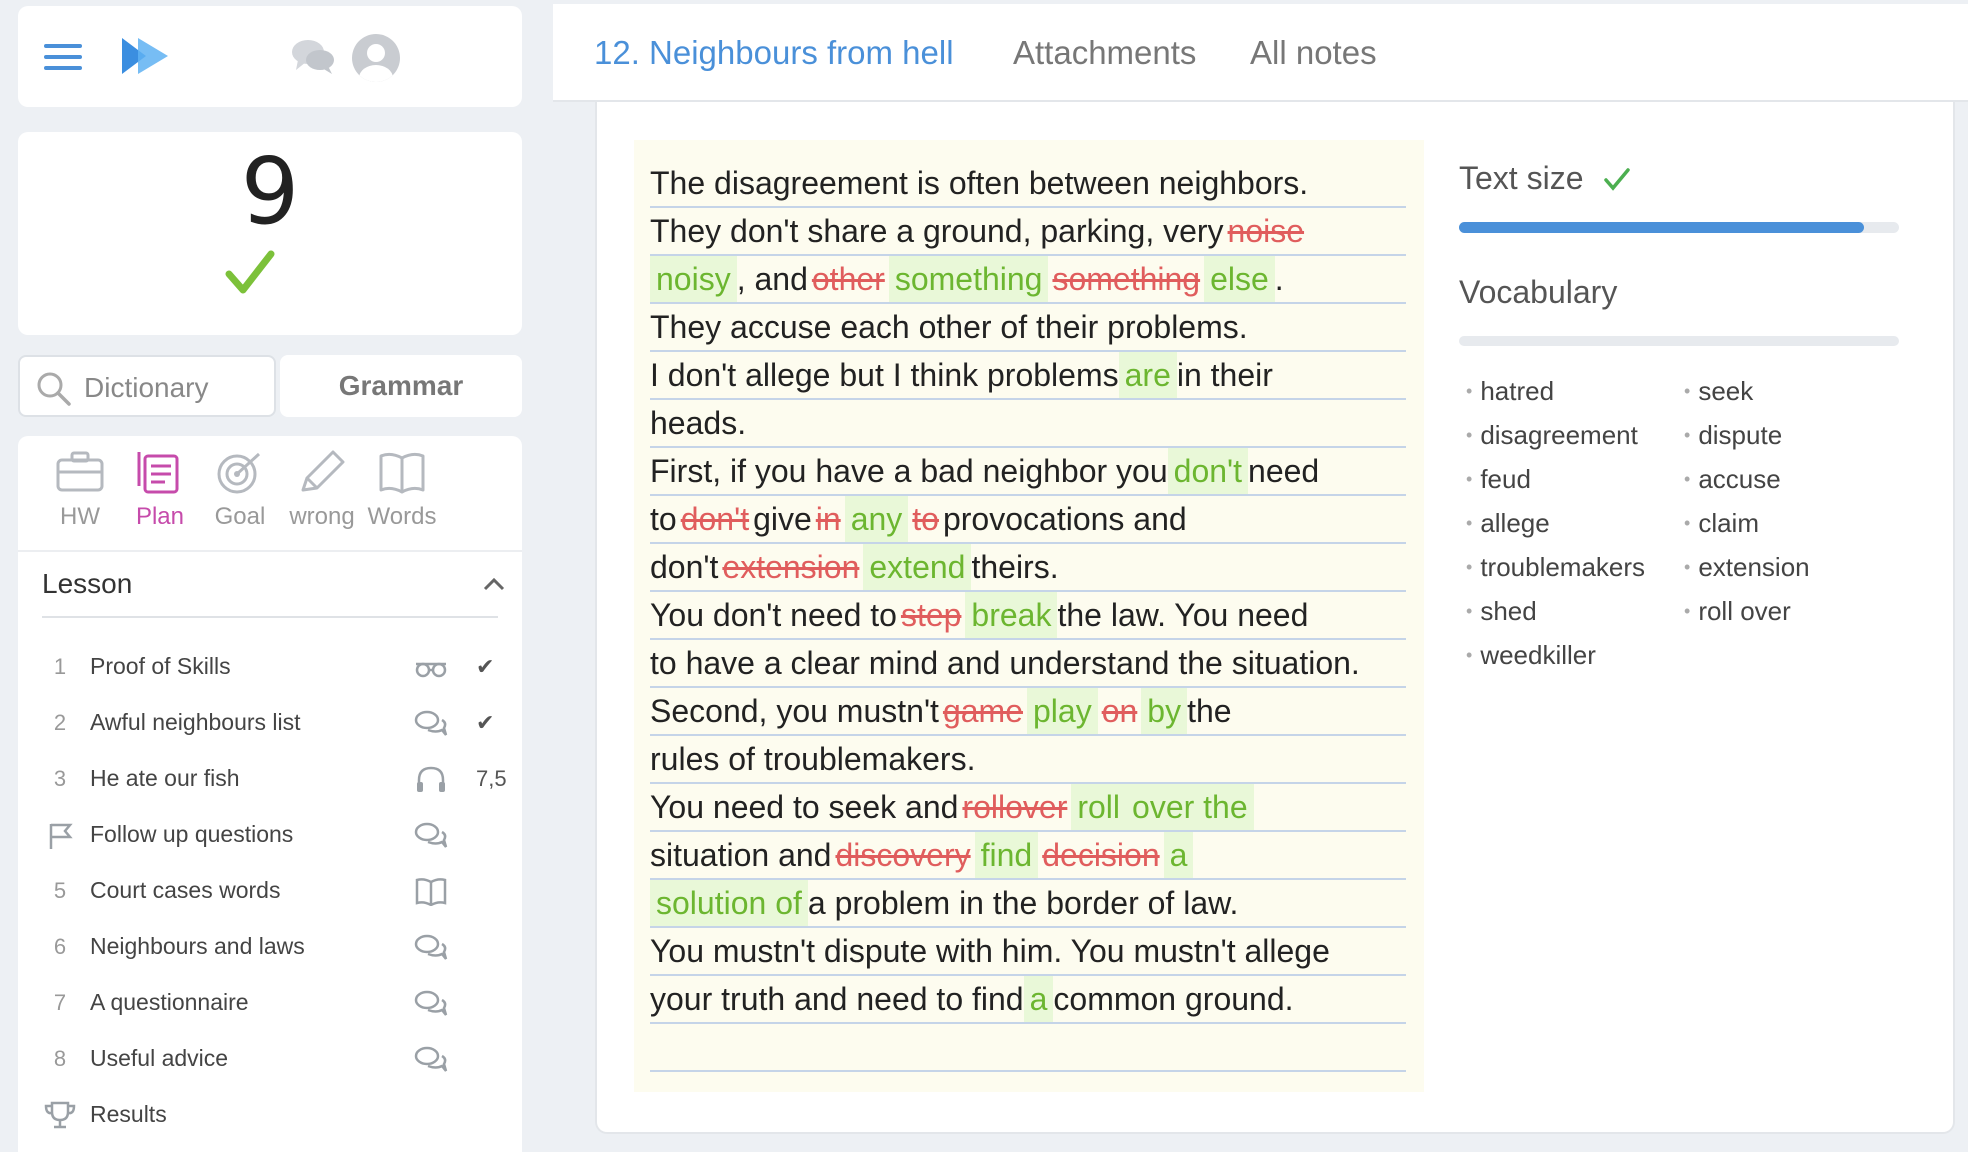 This screenshot has width=1968, height=1152. What do you see at coordinates (925, 519) in the screenshot?
I see `correction-deleted: to` at bounding box center [925, 519].